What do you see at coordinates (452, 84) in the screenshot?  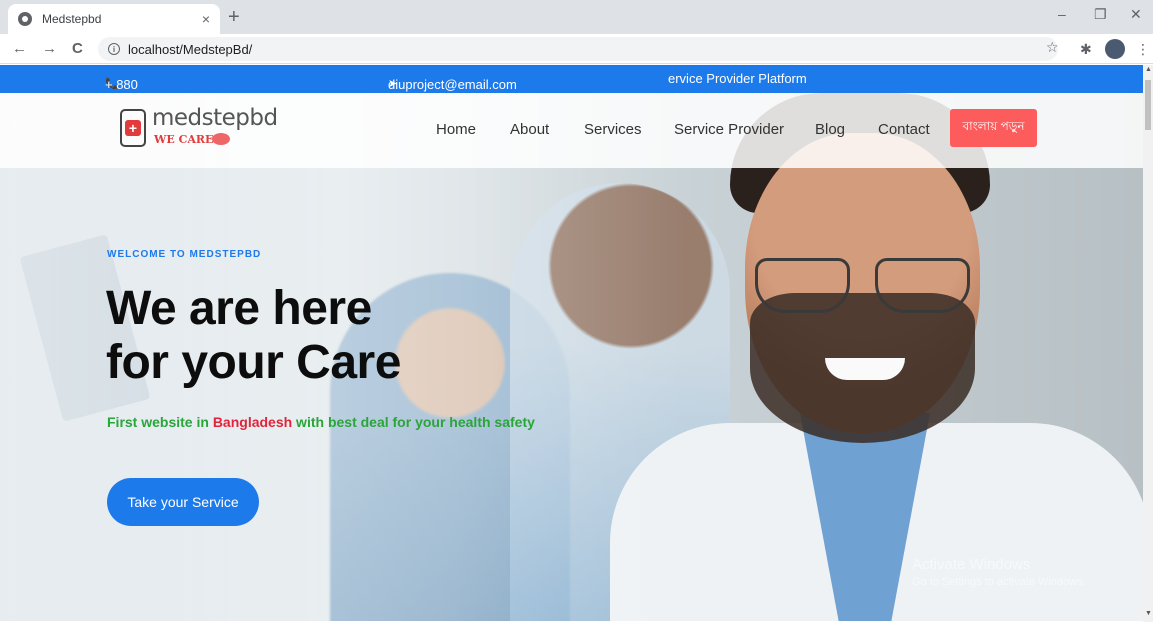 I see `email-address: diuproject@email.com` at bounding box center [452, 84].